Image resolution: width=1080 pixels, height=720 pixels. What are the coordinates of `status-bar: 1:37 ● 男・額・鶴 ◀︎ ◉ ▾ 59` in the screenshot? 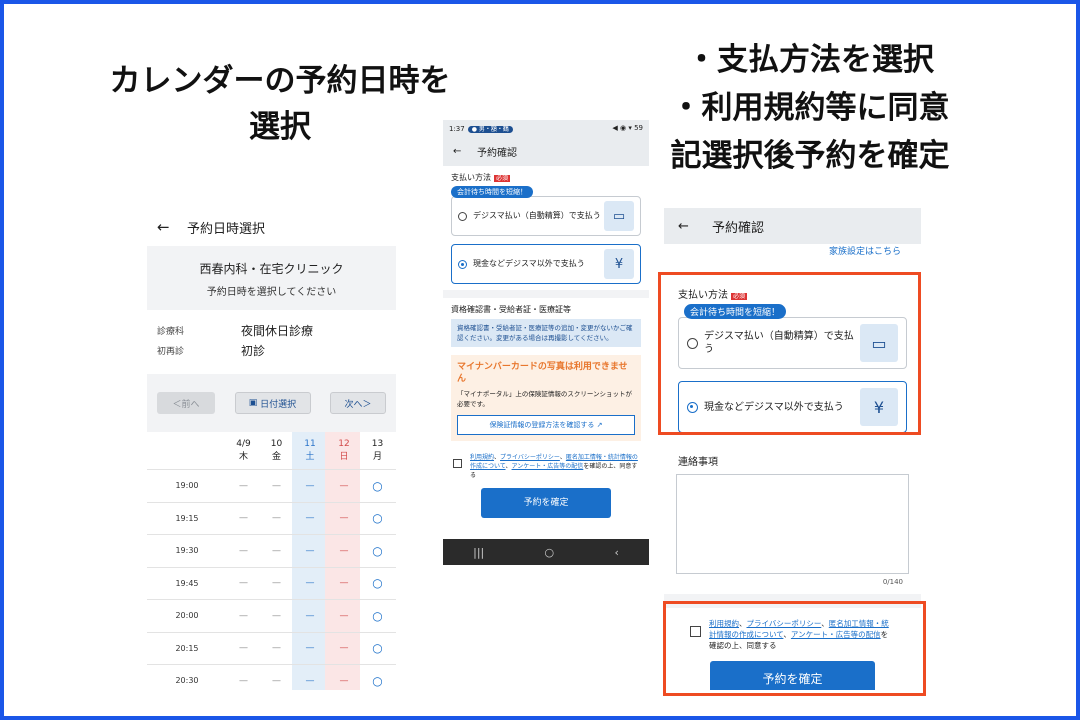 It's located at (546, 128).